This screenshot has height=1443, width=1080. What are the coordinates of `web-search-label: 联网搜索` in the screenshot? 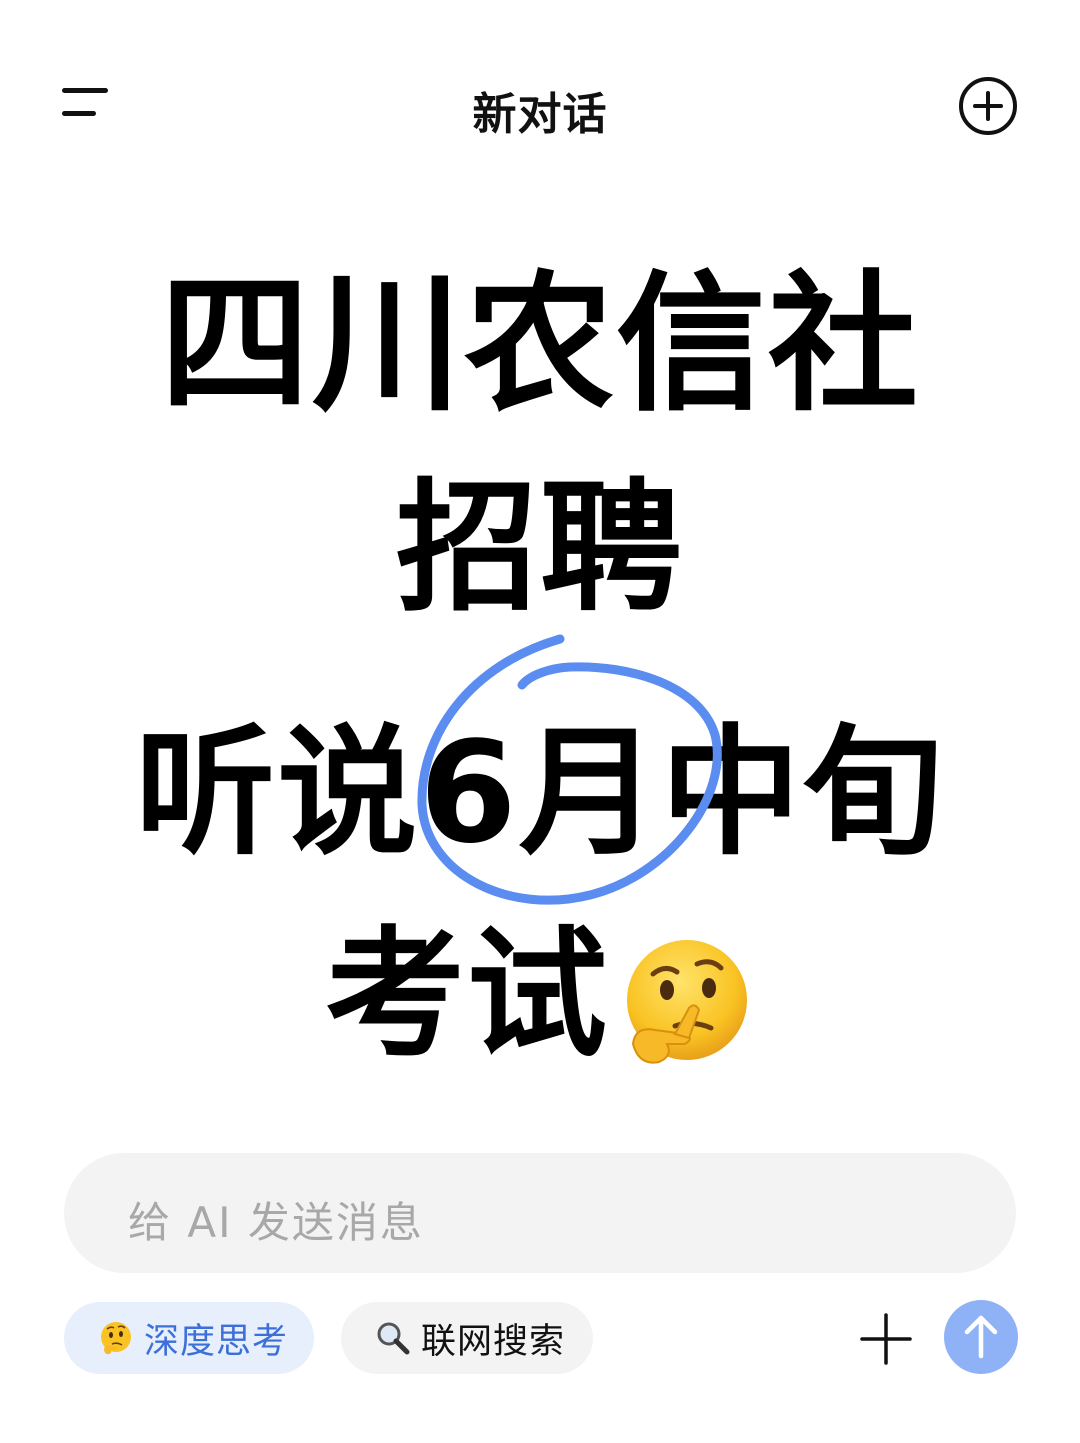 It's located at (493, 1341).